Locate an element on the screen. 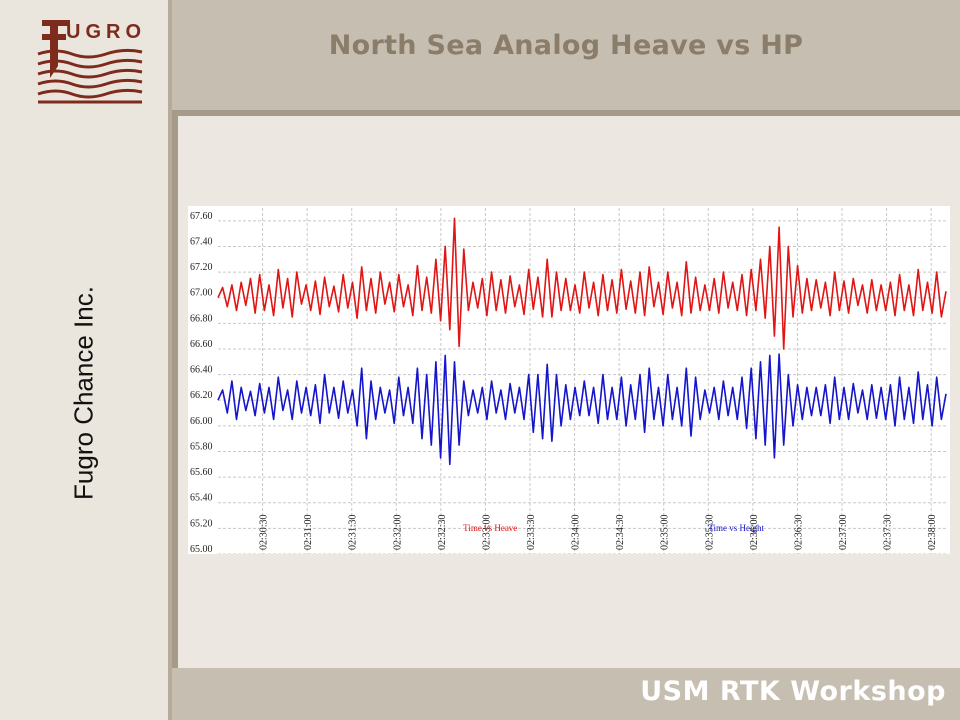 Image resolution: width=960 pixels, height=720 pixels. y-tick-label: 66.00 is located at coordinates (201, 421).